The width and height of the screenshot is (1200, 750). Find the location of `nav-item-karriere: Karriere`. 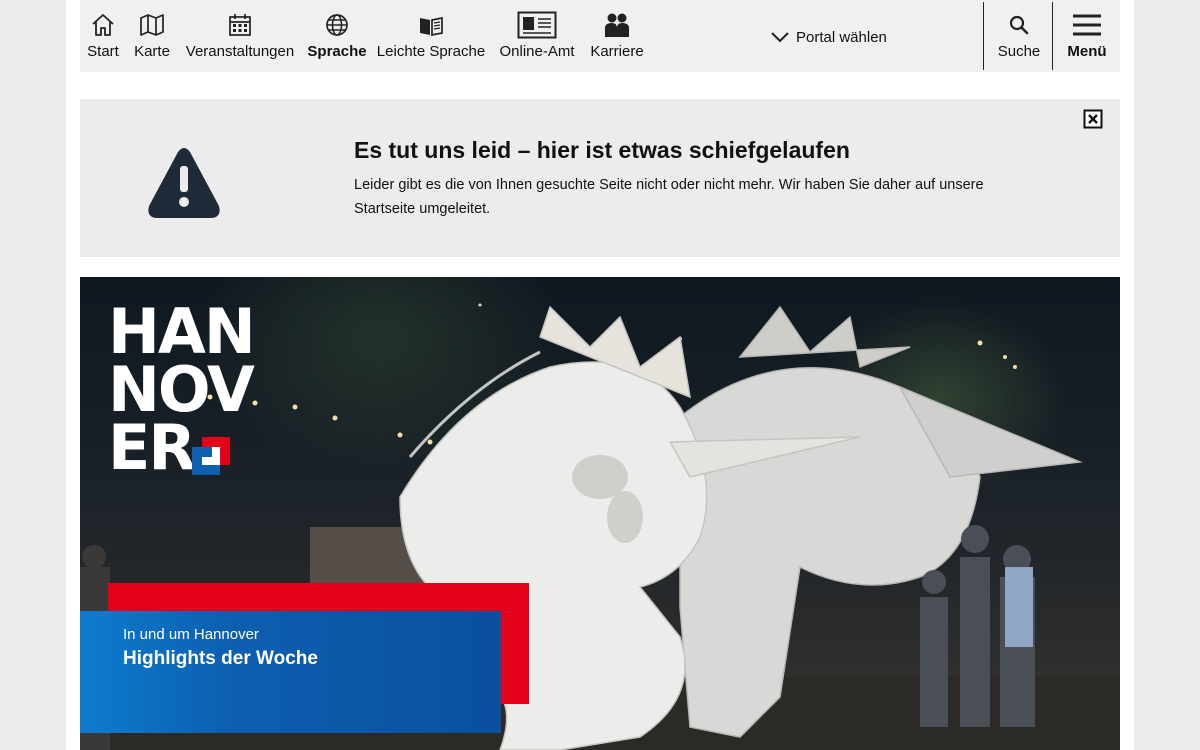

nav-item-karriere: Karriere is located at coordinates (617, 38).